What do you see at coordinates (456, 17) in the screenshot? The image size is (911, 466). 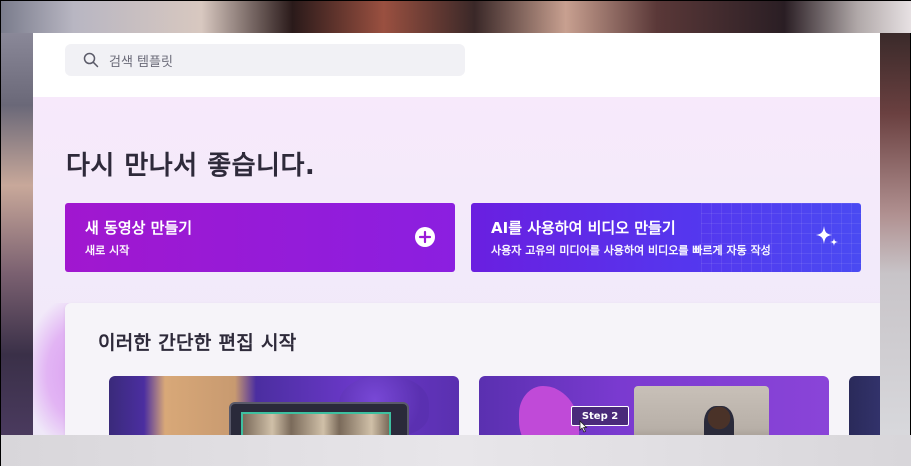 I see `desktop-background-top` at bounding box center [456, 17].